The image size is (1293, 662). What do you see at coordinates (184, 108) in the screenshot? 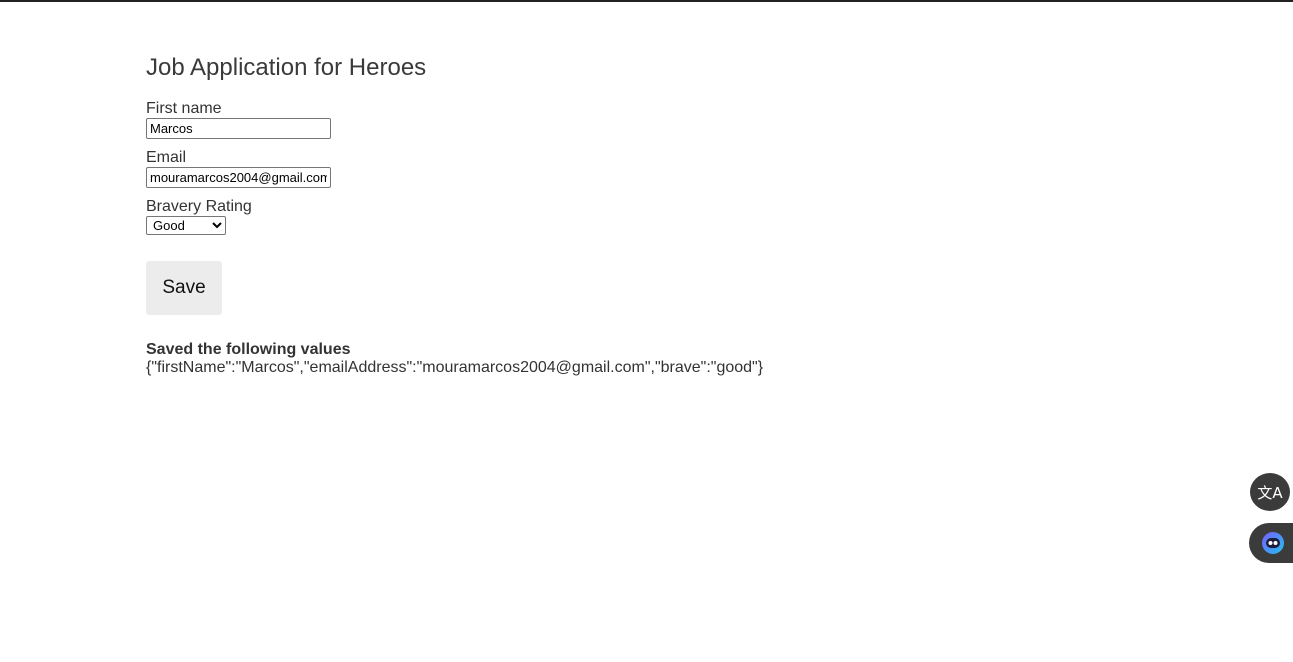
I see `first-name-label: First name` at bounding box center [184, 108].